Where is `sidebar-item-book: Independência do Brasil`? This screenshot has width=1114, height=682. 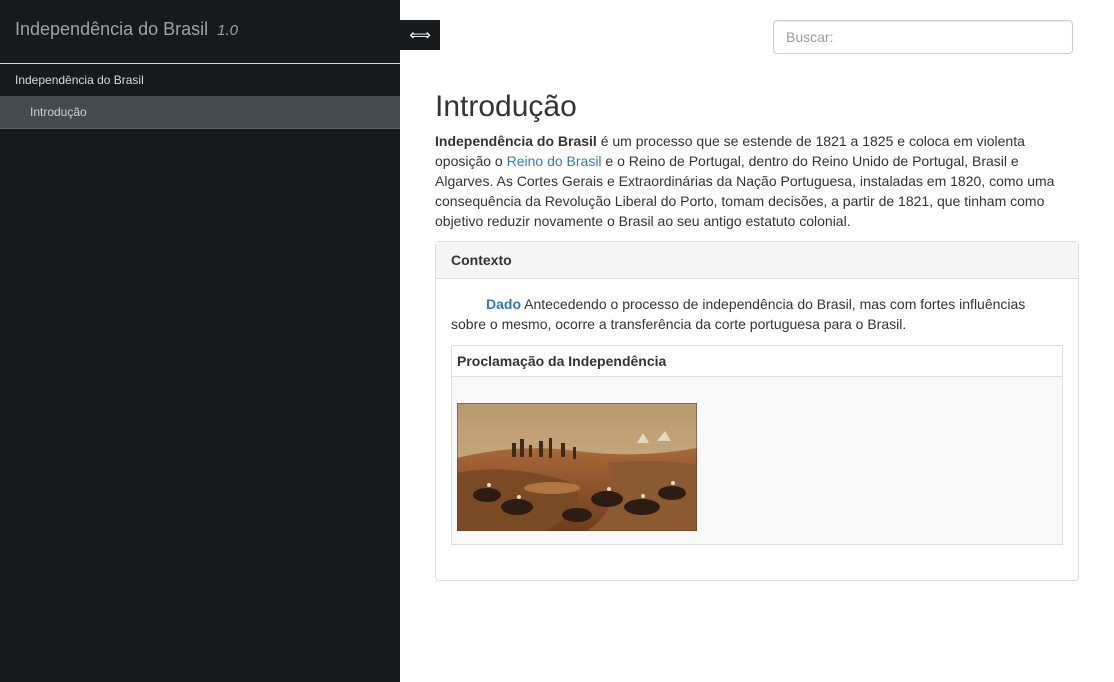 sidebar-item-book: Independência do Brasil is located at coordinates (200, 80).